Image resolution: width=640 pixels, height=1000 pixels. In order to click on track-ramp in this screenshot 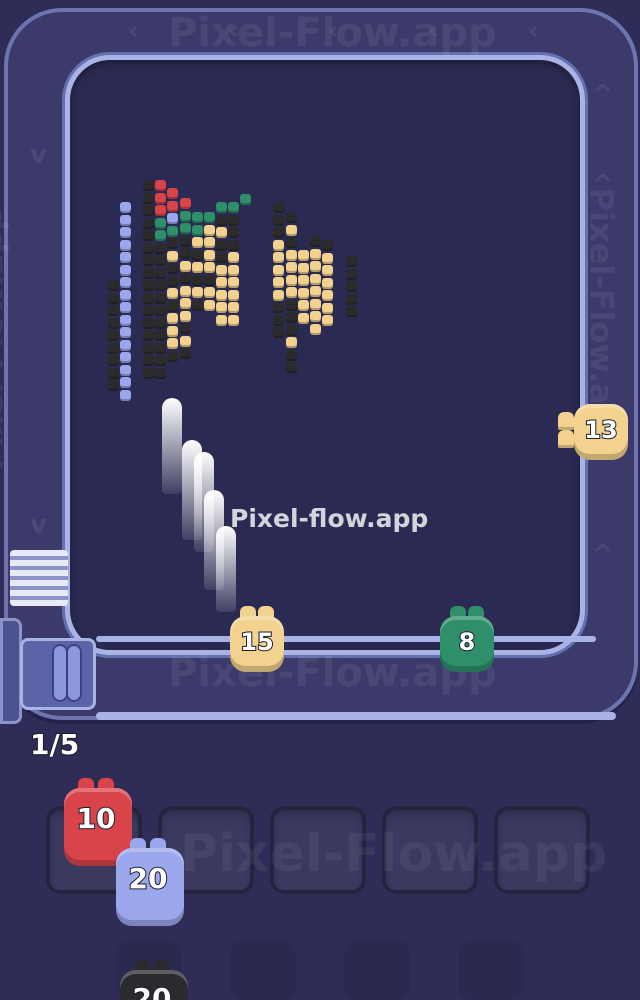, I will do `click(39, 578)`.